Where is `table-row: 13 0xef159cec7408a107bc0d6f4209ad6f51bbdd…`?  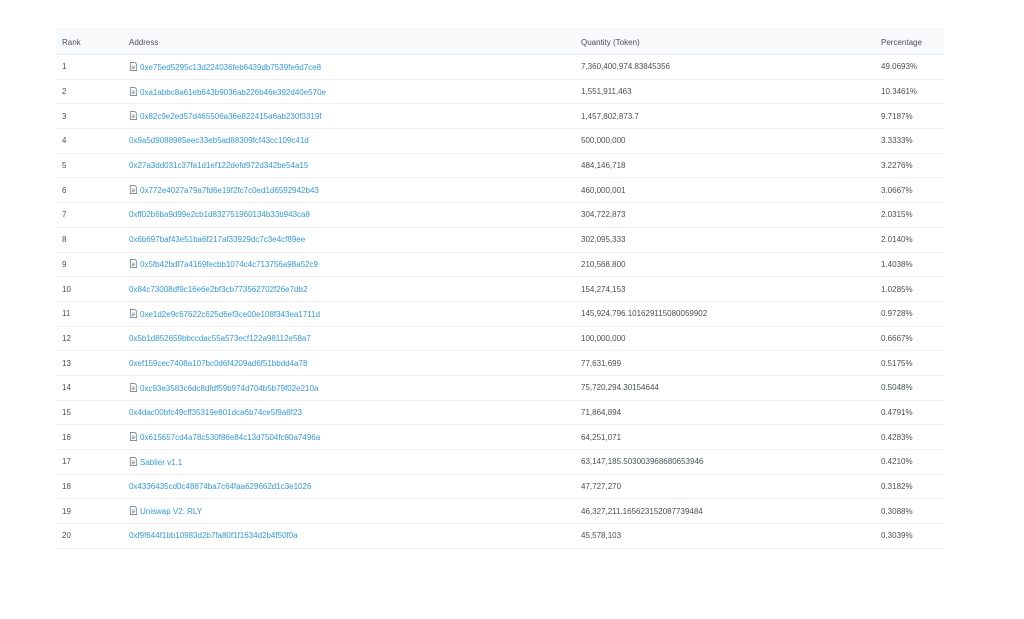 table-row: 13 0xef159cec7408a107bc0d6f4209ad6f51bbdd… is located at coordinates (500, 363).